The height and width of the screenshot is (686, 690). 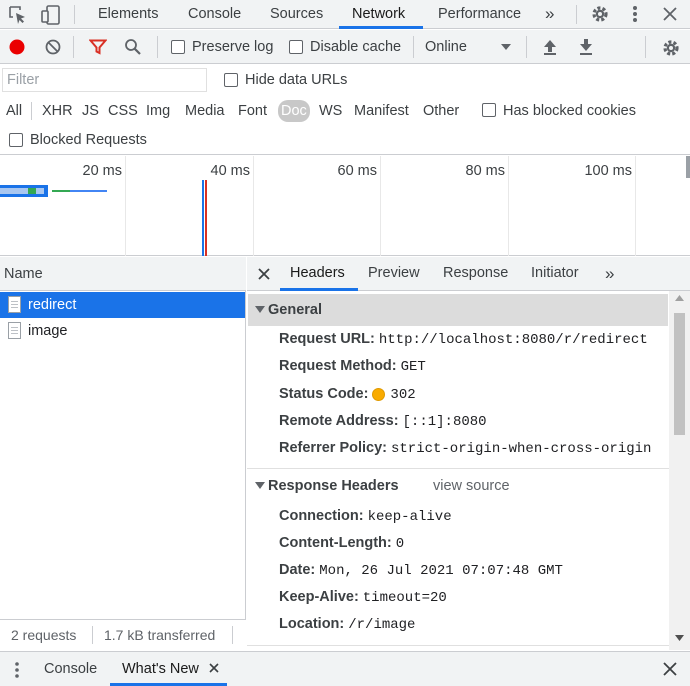 What do you see at coordinates (679, 470) in the screenshot?
I see `details-scrollbar` at bounding box center [679, 470].